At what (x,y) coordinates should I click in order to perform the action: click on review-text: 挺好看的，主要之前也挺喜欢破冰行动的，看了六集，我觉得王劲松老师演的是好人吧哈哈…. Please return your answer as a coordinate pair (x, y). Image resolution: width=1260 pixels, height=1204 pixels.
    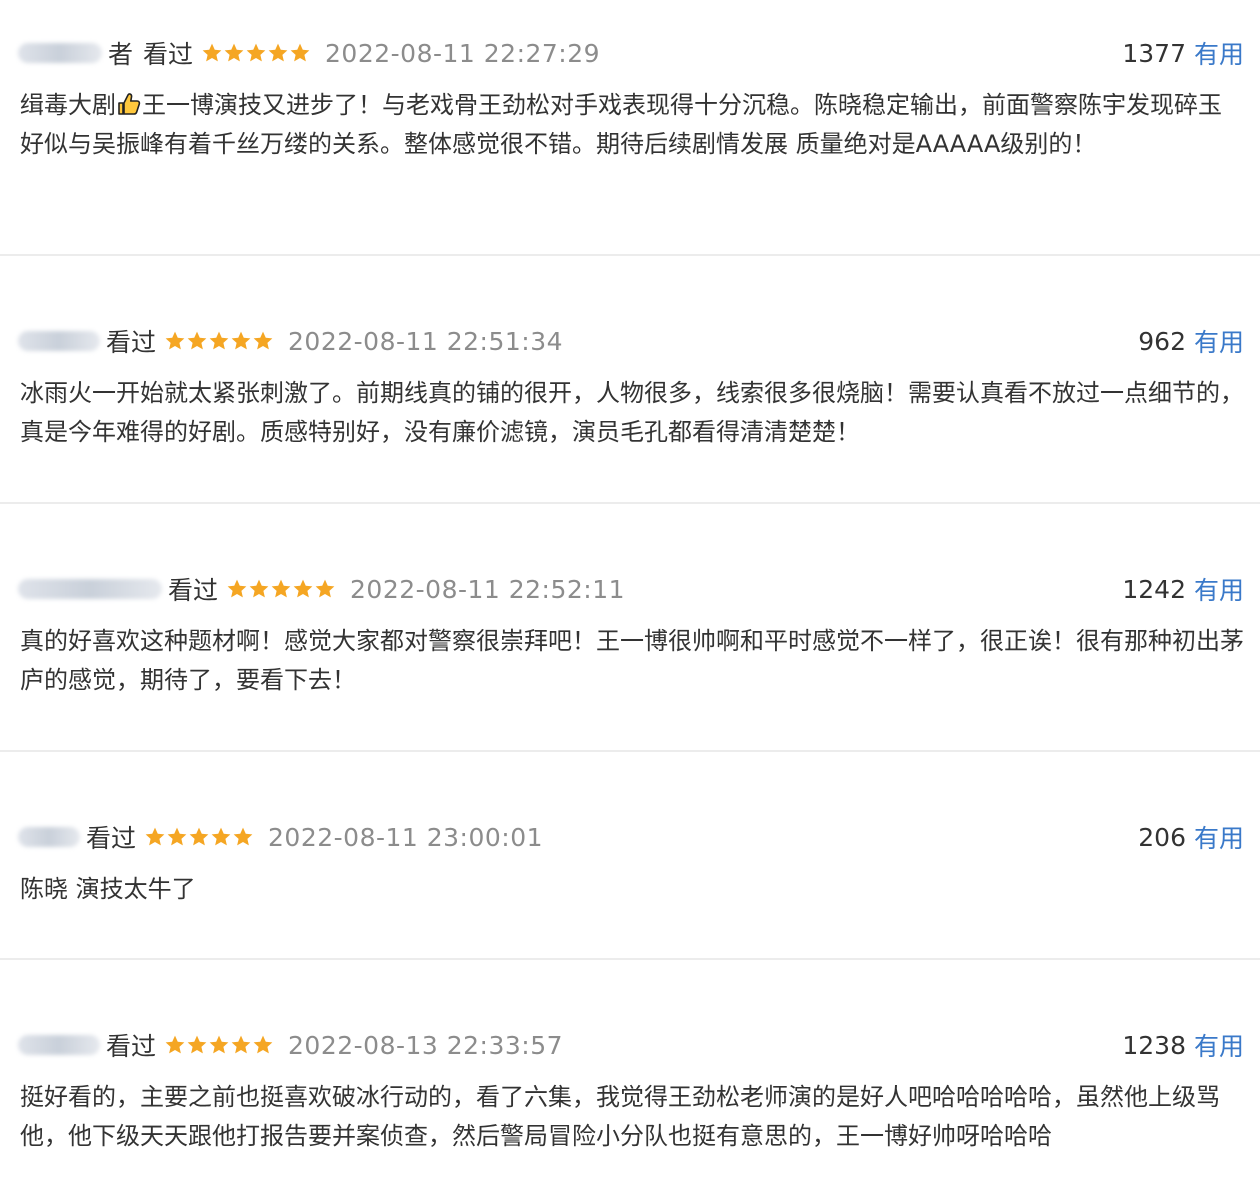
    Looking at the image, I should click on (620, 1116).